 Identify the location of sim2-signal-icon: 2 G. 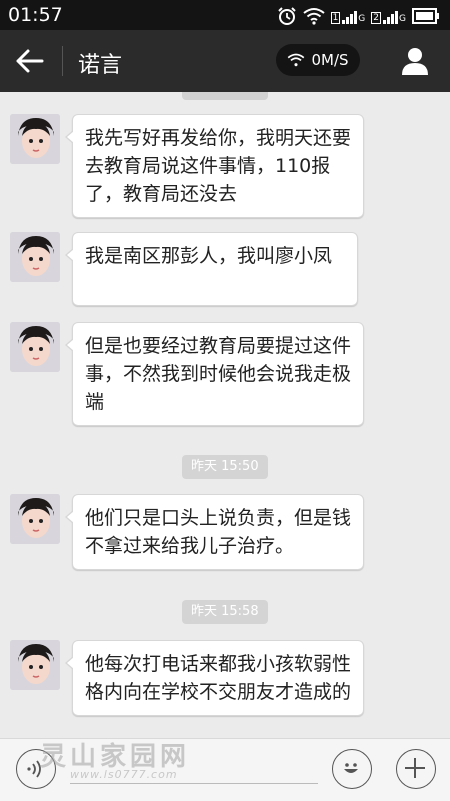
(388, 17).